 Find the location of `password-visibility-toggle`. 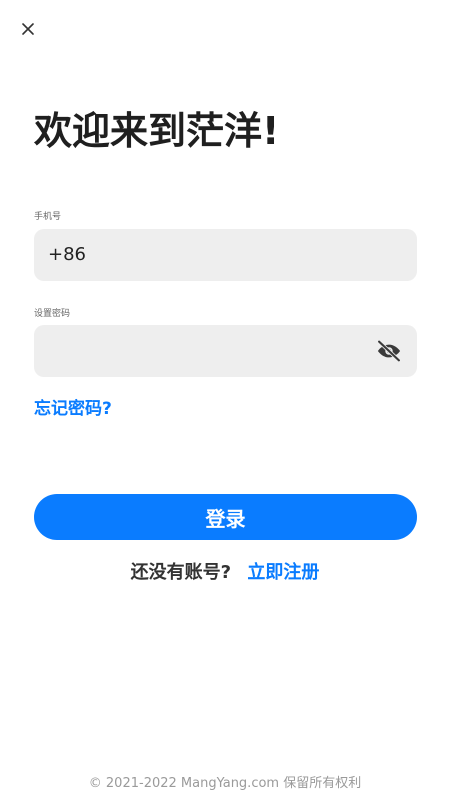

password-visibility-toggle is located at coordinates (389, 351).